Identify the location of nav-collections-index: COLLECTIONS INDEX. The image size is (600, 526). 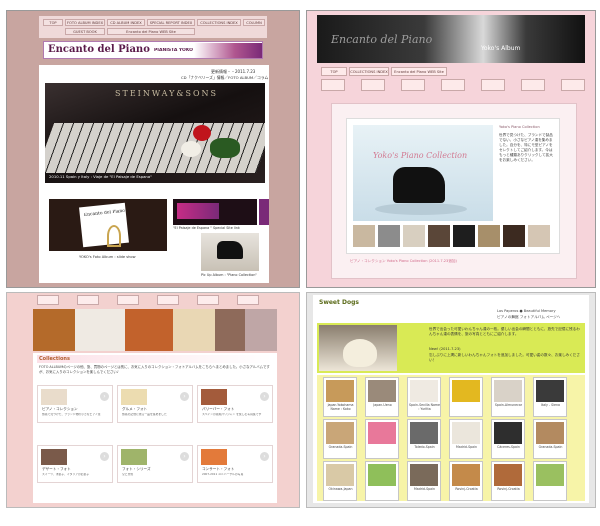
(219, 22).